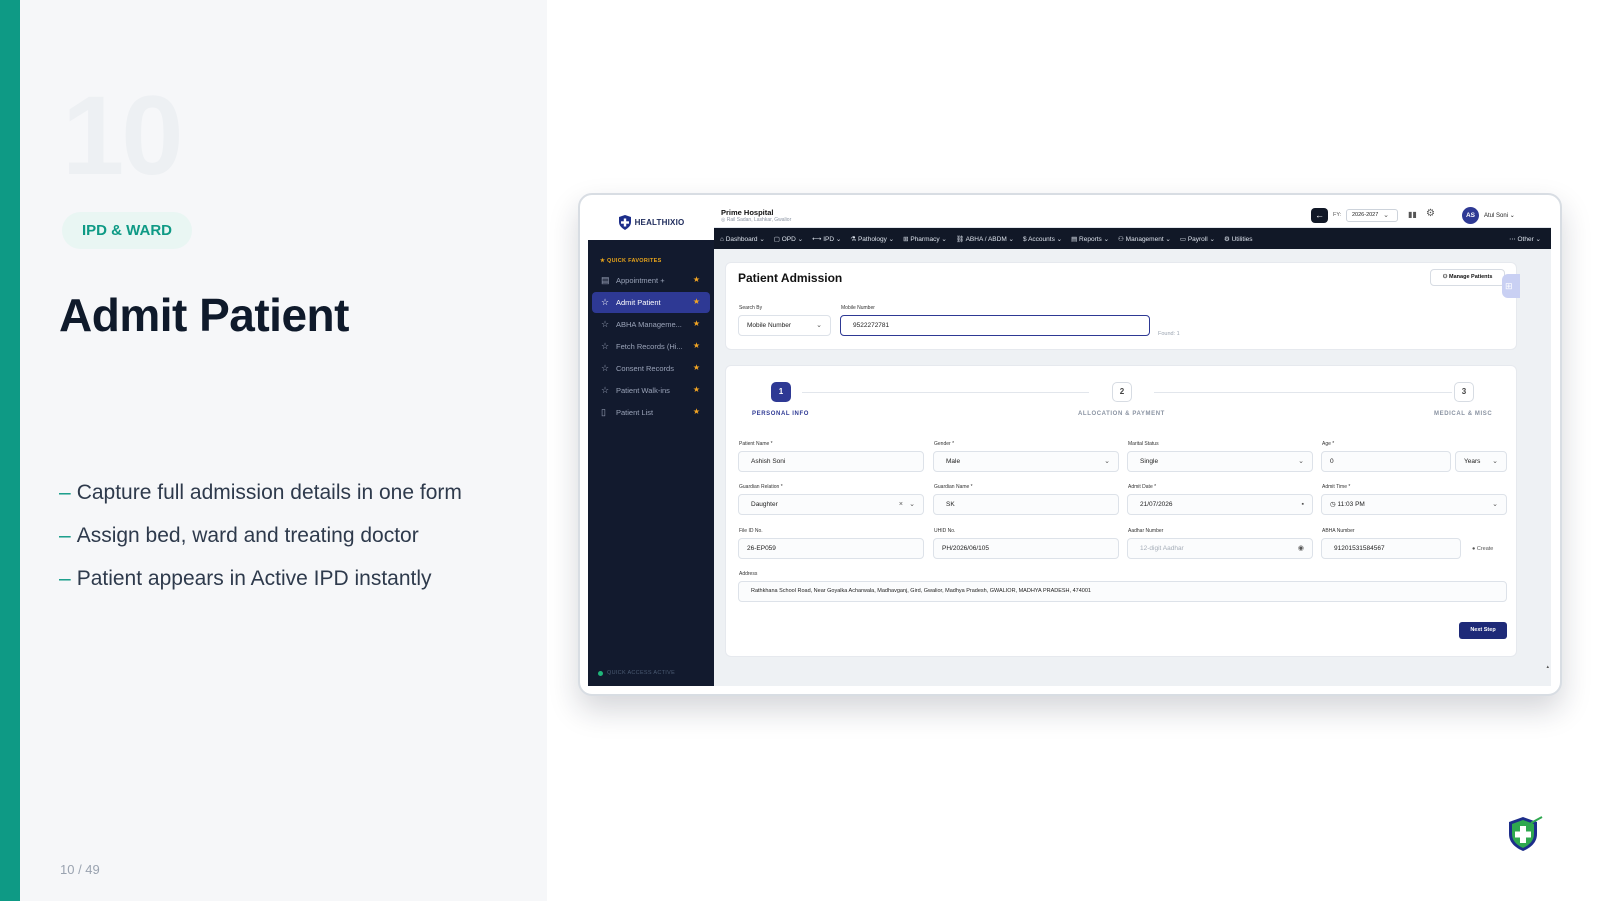 The height and width of the screenshot is (901, 1600). What do you see at coordinates (260, 544) in the screenshot?
I see `bullet-item: – Assign bed, ward and treating doctor` at bounding box center [260, 544].